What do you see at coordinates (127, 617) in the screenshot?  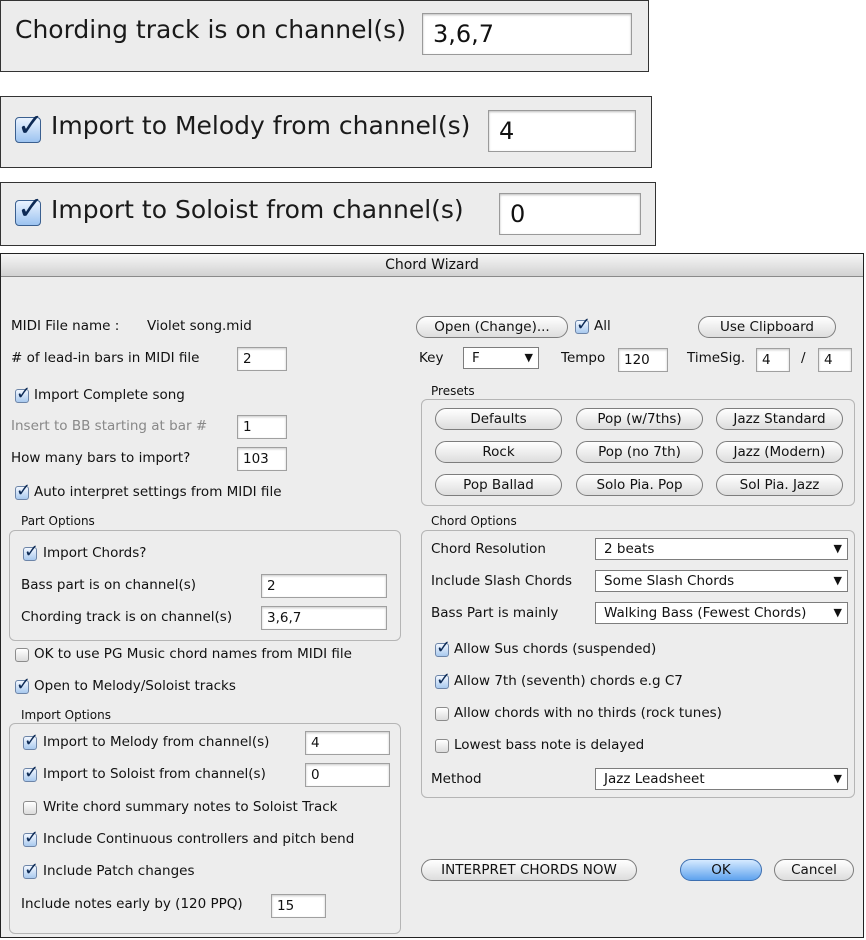 I see `chording-channel-label: Chording track is on channel(s)` at bounding box center [127, 617].